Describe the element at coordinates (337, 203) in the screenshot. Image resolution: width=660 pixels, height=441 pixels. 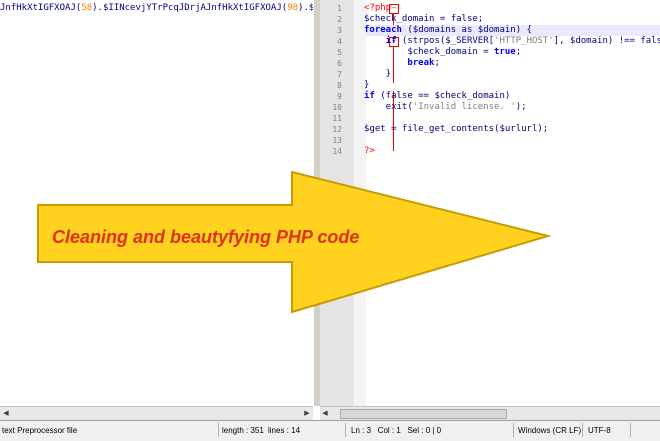
I see `line-number-gutter: 1 2 3 4 5 6 7 8 9 10 11 12 13 14` at that location.